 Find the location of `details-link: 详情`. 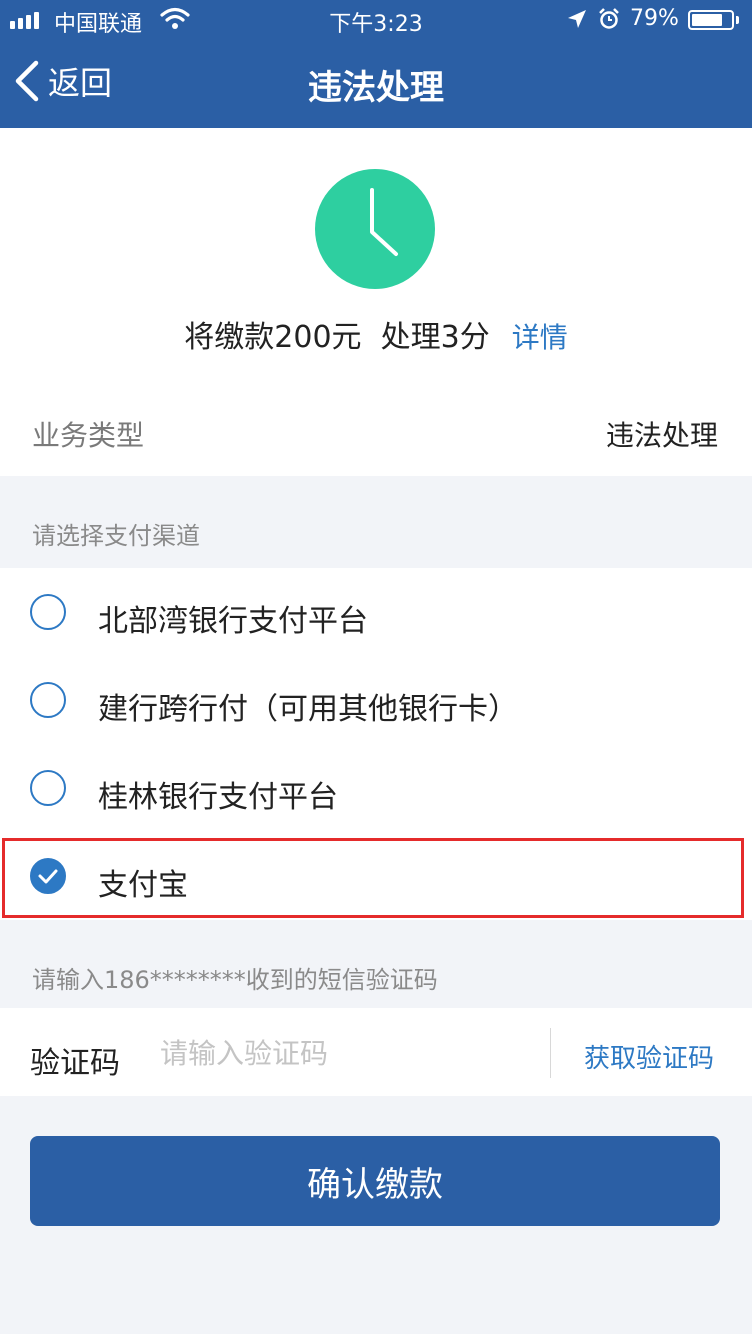

details-link: 详情 is located at coordinates (540, 336).